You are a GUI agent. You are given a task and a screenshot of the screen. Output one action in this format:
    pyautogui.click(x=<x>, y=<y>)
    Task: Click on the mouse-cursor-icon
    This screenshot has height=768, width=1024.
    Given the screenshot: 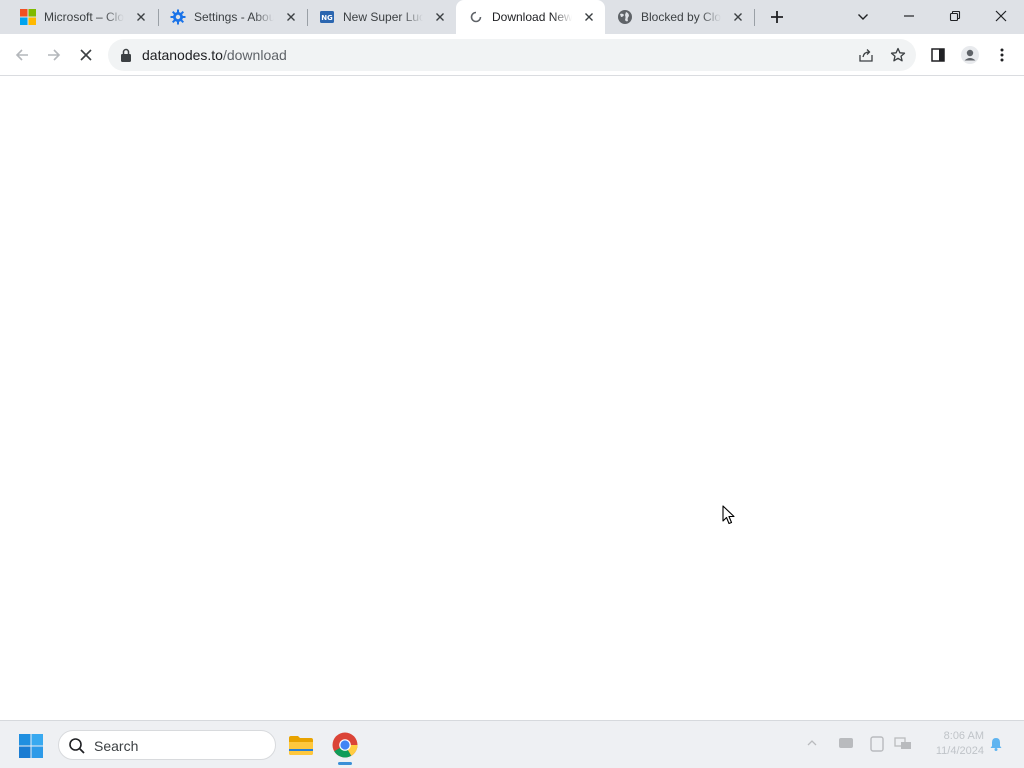 What is the action you would take?
    pyautogui.click(x=729, y=517)
    